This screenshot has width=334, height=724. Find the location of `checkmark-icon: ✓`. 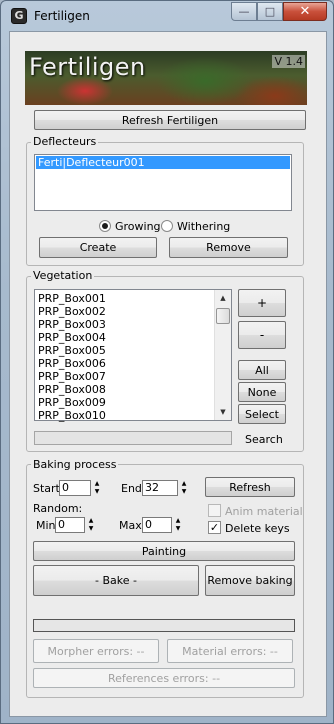

checkmark-icon: ✓ is located at coordinates (214, 527).